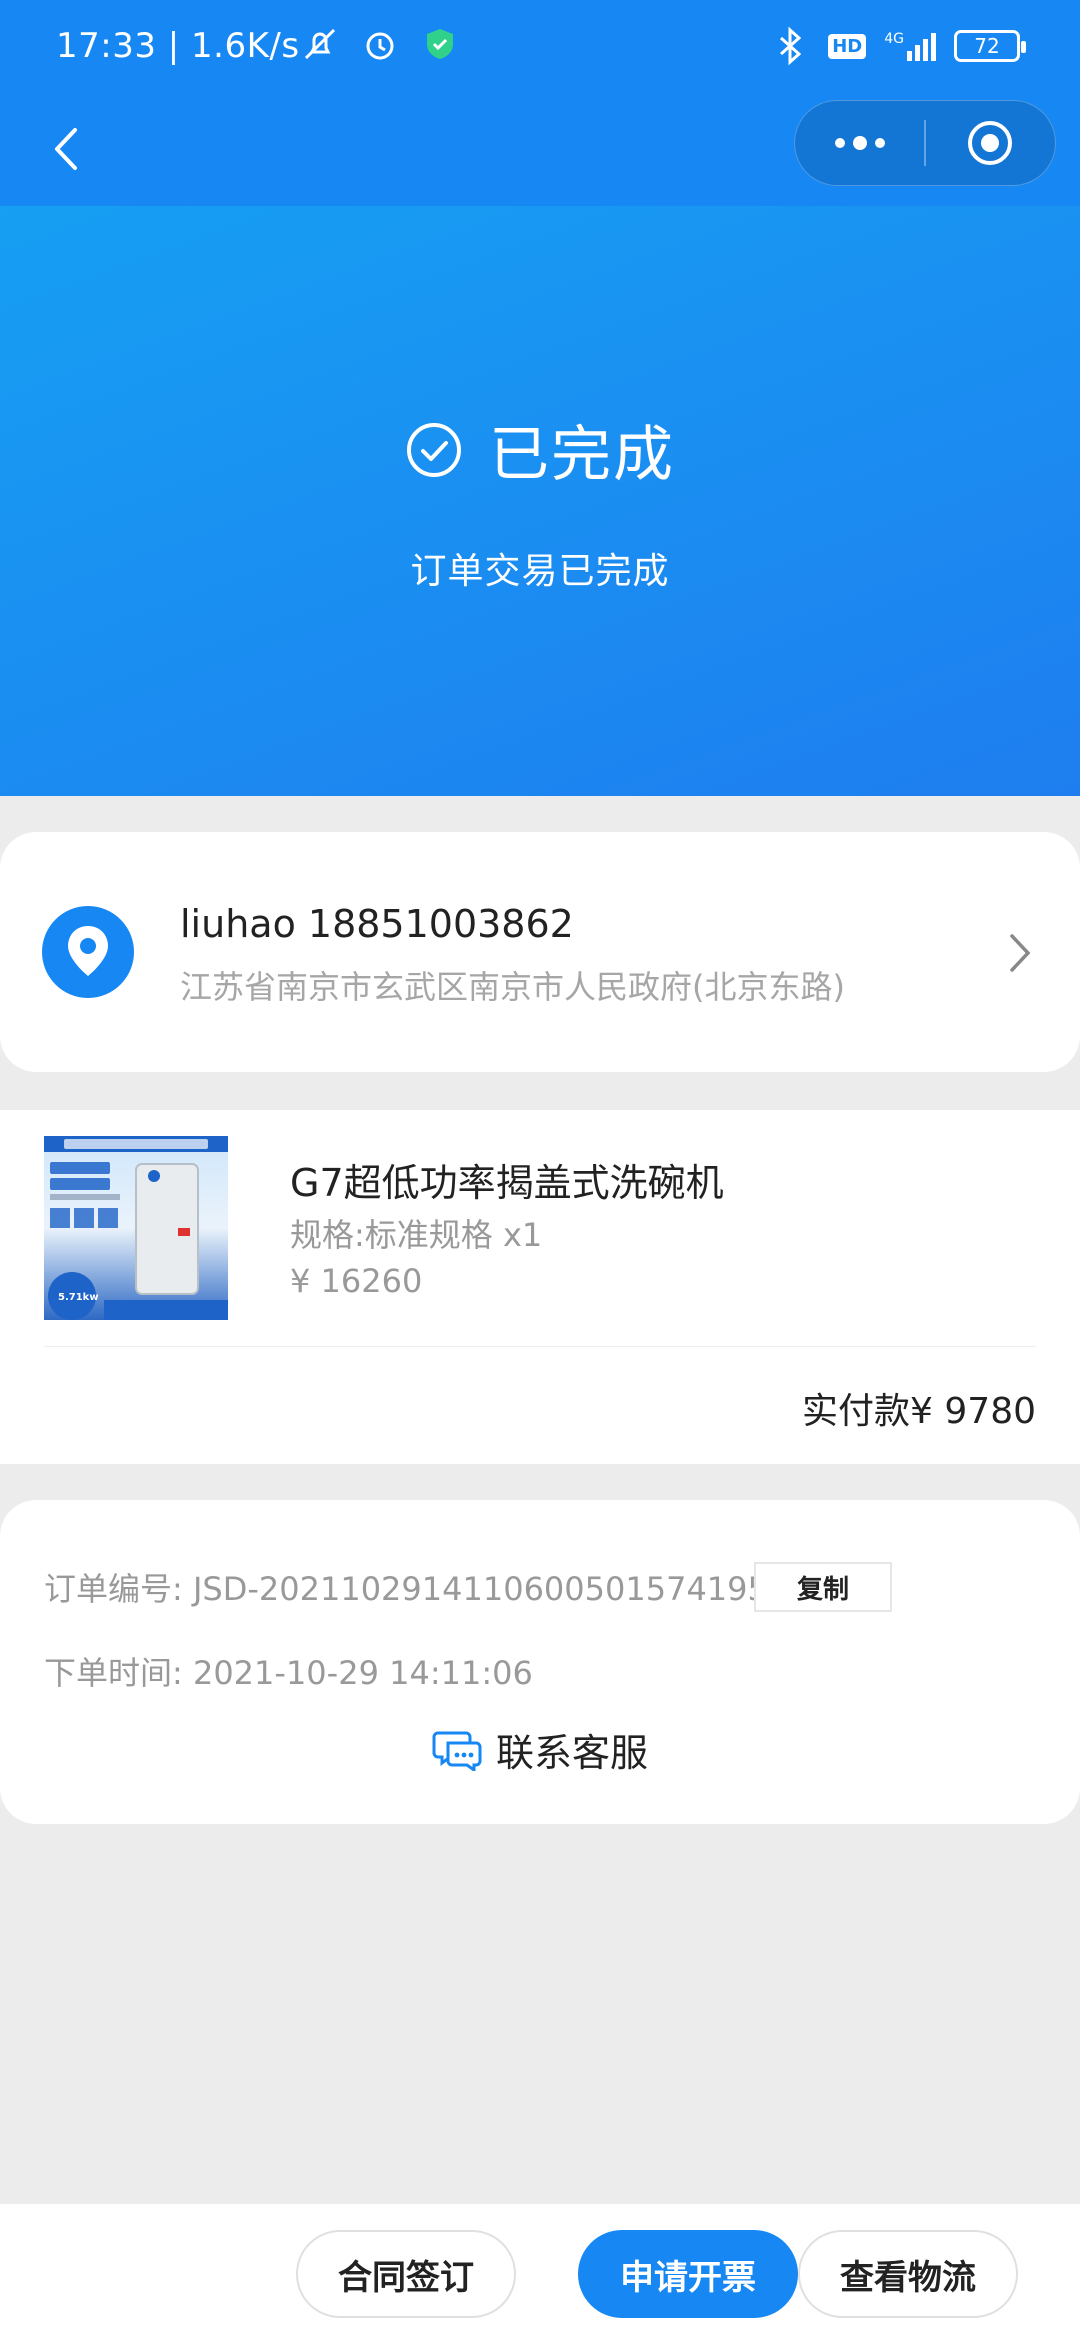  Describe the element at coordinates (406, 2274) in the screenshot. I see `contract-sign-button: 合同签订` at that location.